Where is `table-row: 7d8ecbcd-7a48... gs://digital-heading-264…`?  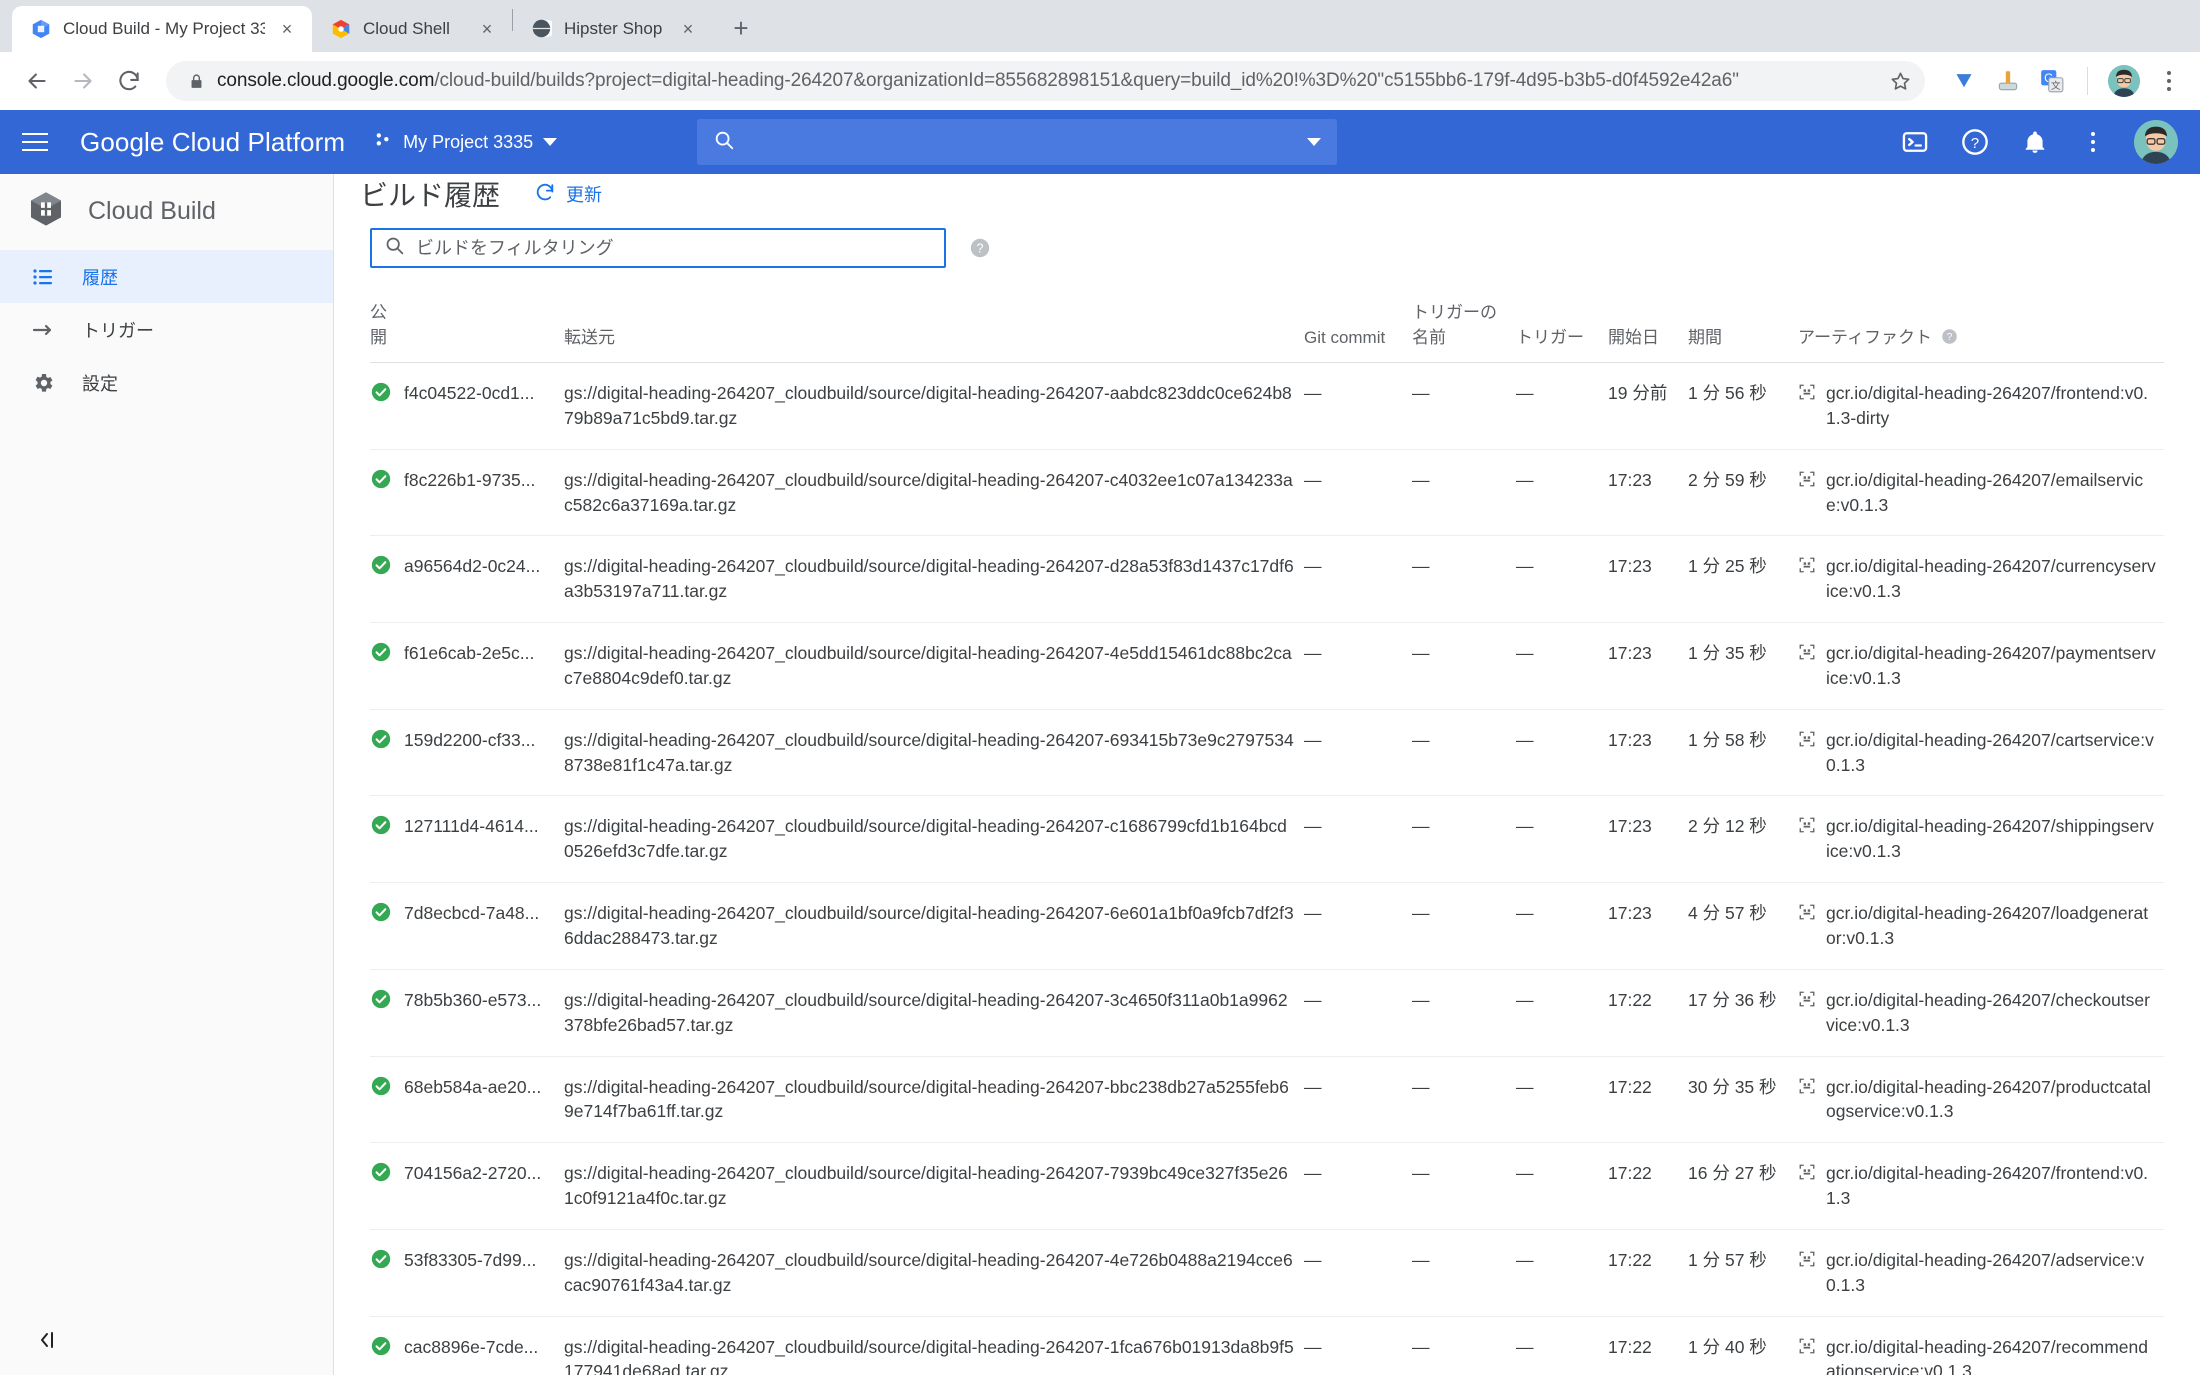
table-row: 7d8ecbcd-7a48... gs://digital-heading-264… is located at coordinates (1267, 926).